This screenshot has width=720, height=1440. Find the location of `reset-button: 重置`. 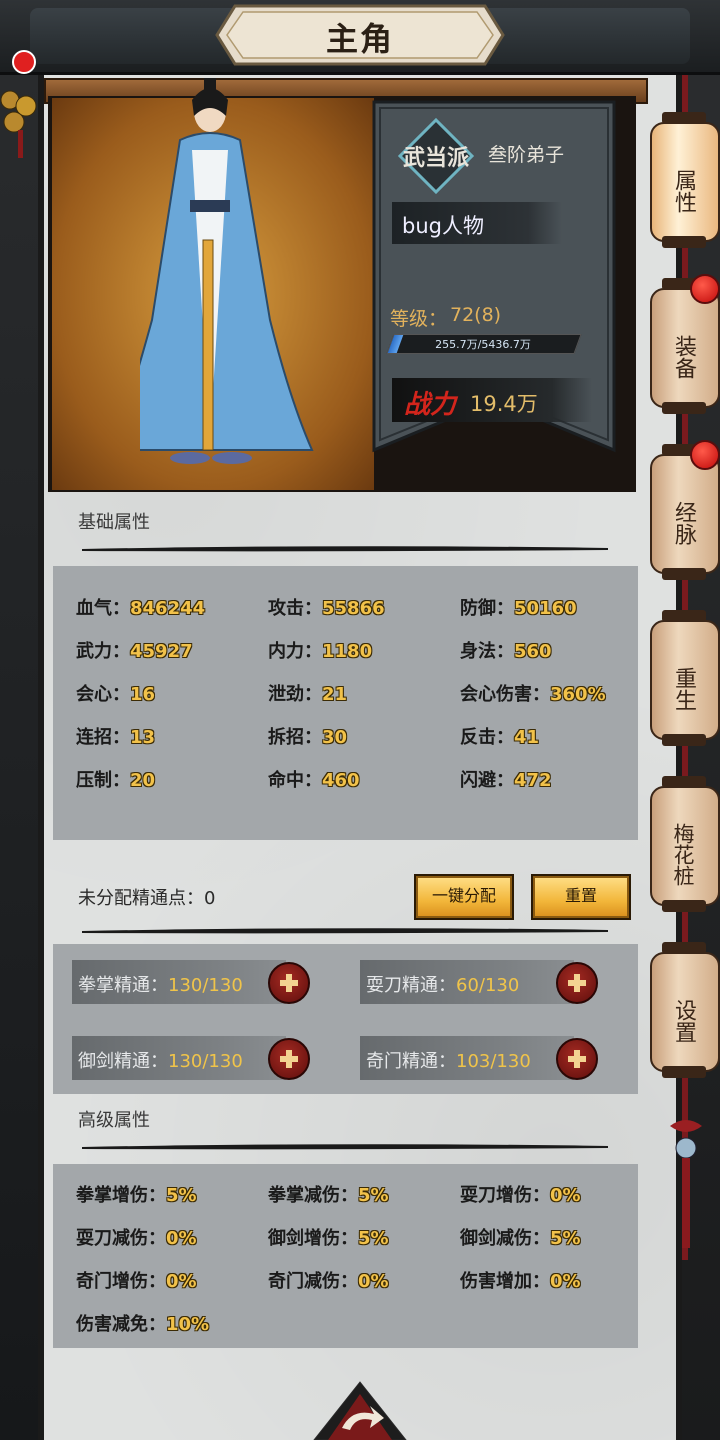

reset-button: 重置 is located at coordinates (581, 897).